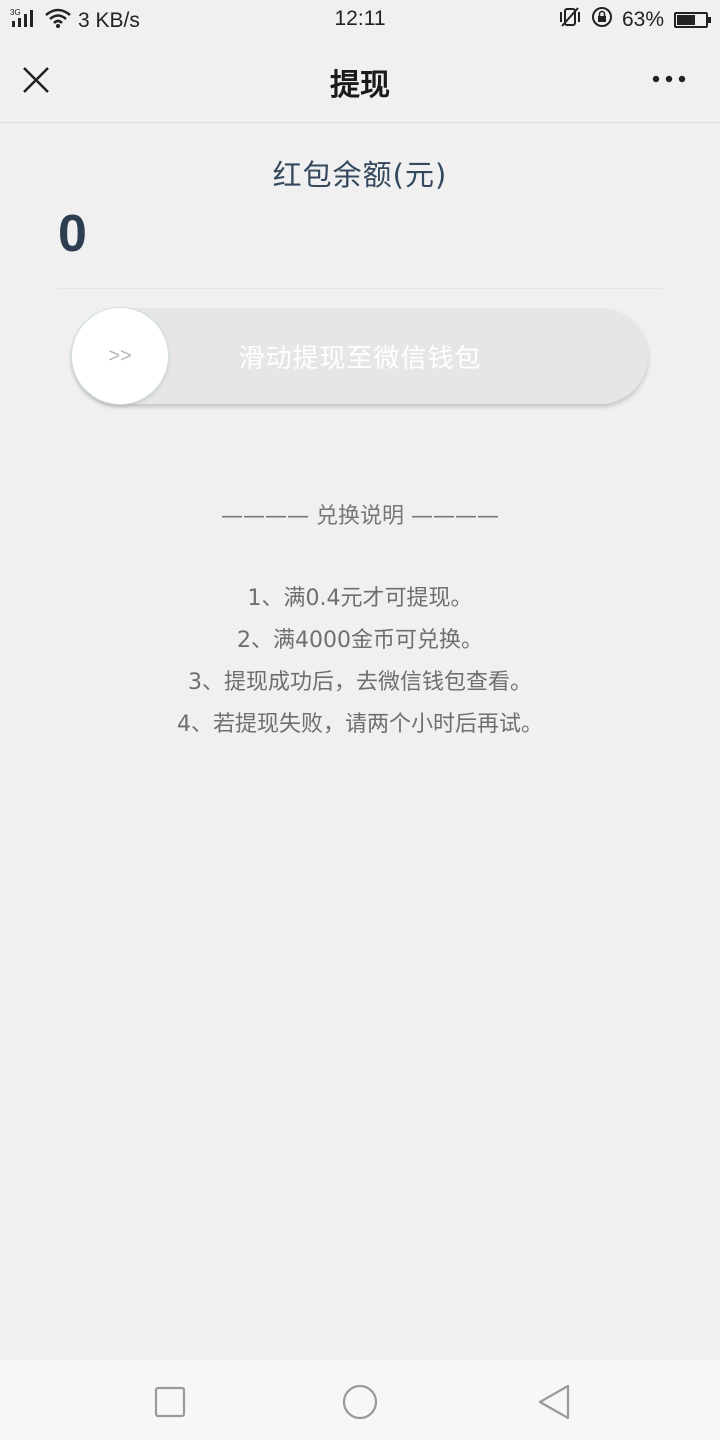 The image size is (720, 1440). What do you see at coordinates (360, 598) in the screenshot?
I see `list-item: 1、满0.4元才可提现。` at bounding box center [360, 598].